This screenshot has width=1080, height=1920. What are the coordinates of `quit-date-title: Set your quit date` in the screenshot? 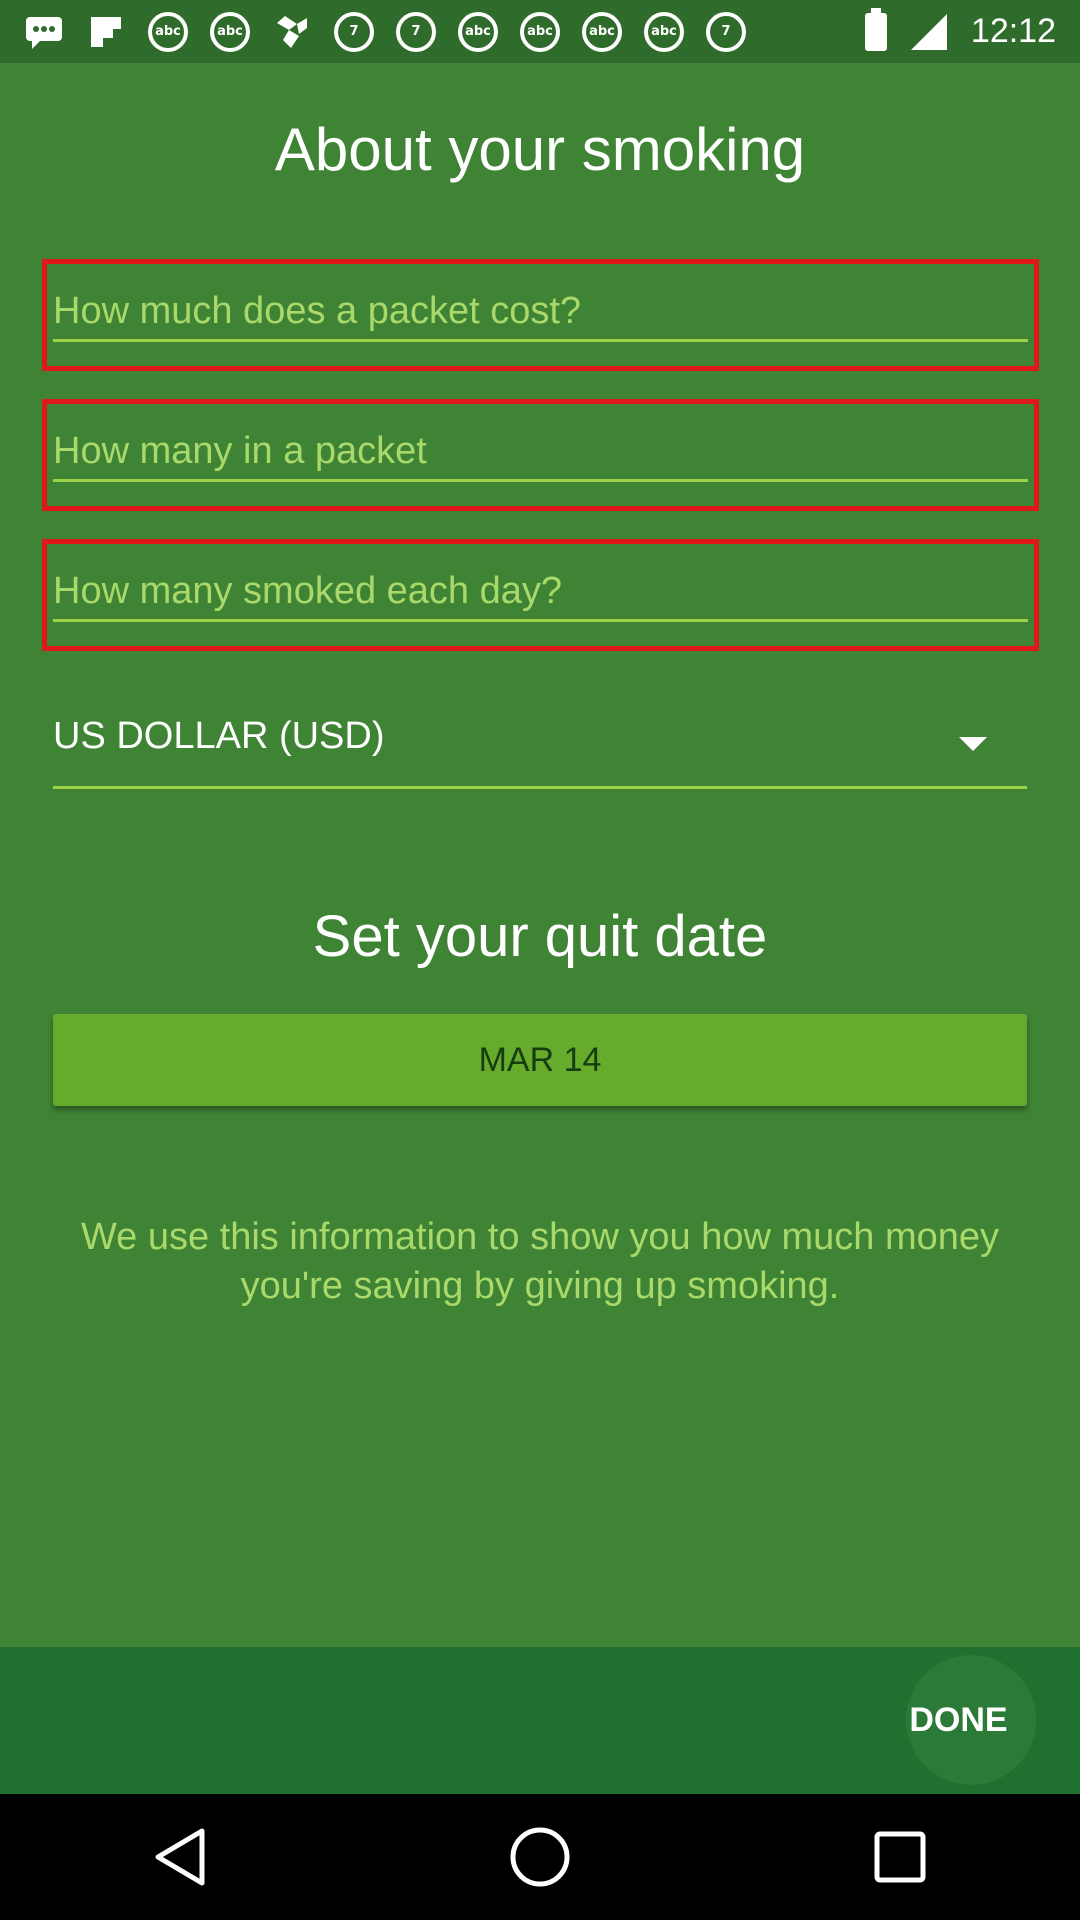 It's located at (540, 936).